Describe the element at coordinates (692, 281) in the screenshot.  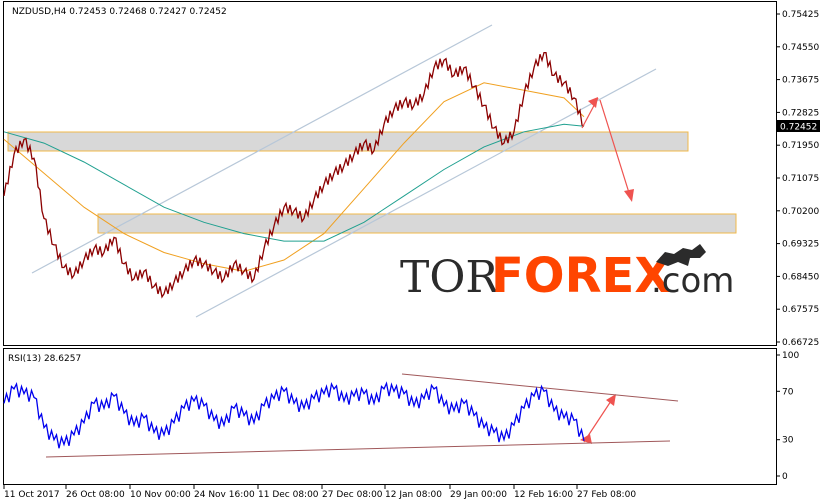
I see `logo-text-com: .com` at that location.